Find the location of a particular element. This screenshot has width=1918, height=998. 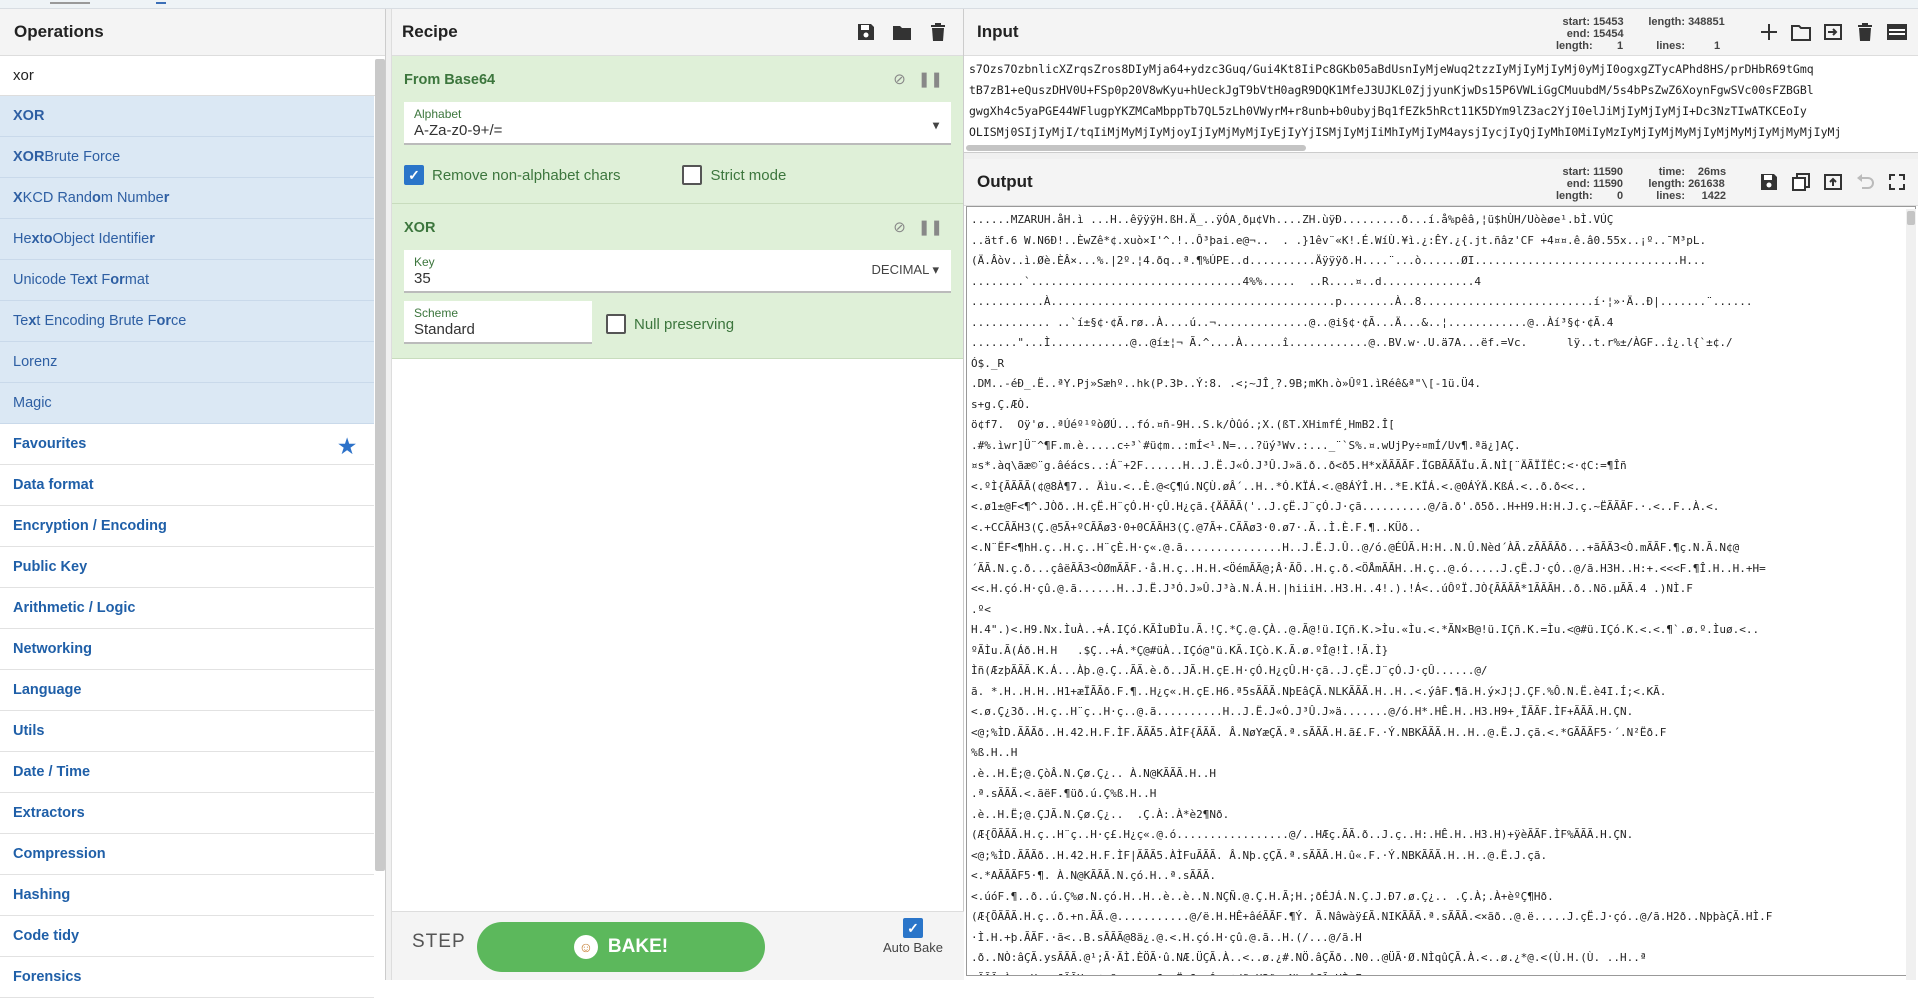

maximise-icon is located at coordinates (1897, 182).